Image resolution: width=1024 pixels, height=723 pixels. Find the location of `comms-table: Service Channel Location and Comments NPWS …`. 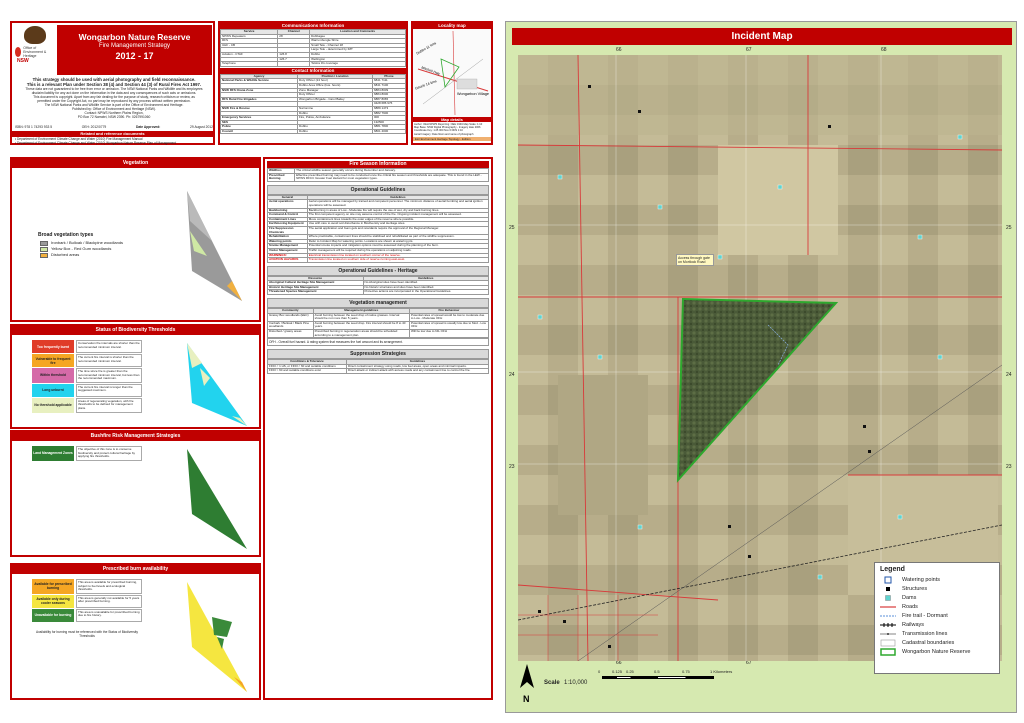

comms-table: Service Channel Location and Comments NPWS … is located at coordinates (312, 48).